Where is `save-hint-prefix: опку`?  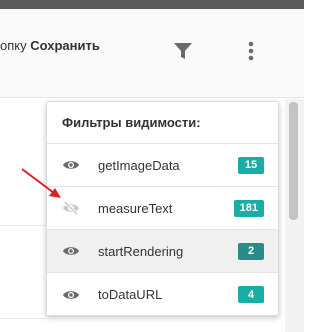
save-hint-prefix: опку is located at coordinates (13, 45).